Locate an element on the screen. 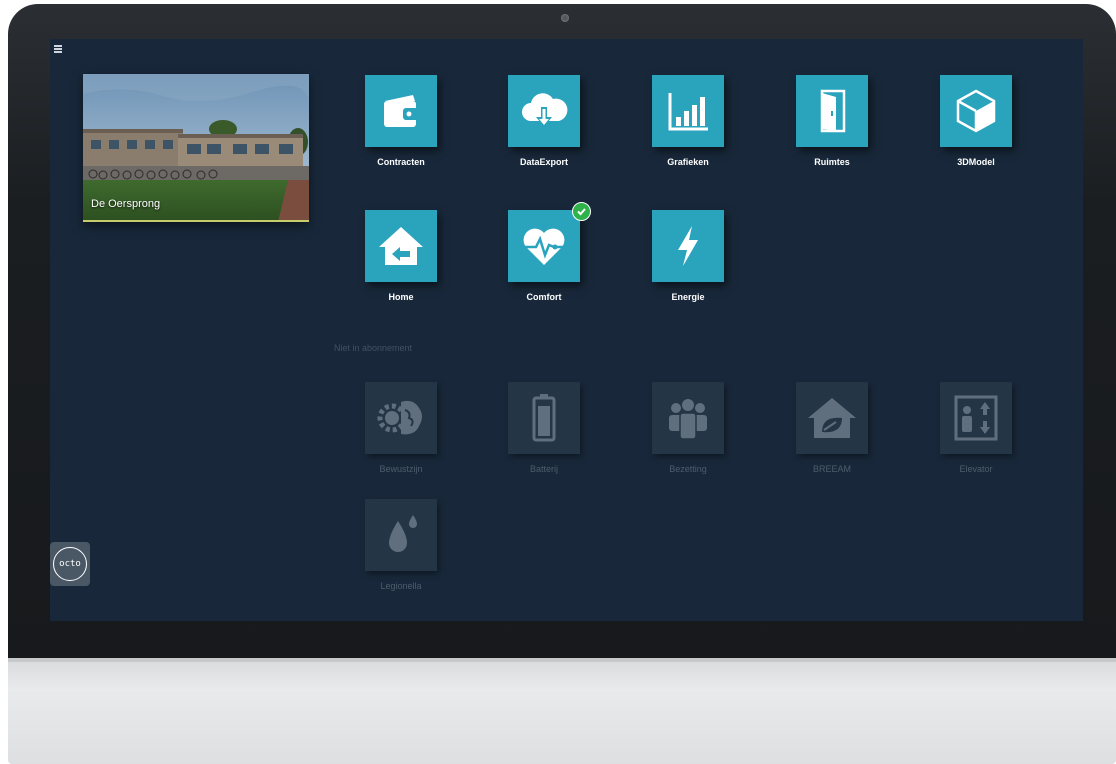 The height and width of the screenshot is (764, 1116). app-label: Contracten is located at coordinates (401, 162).